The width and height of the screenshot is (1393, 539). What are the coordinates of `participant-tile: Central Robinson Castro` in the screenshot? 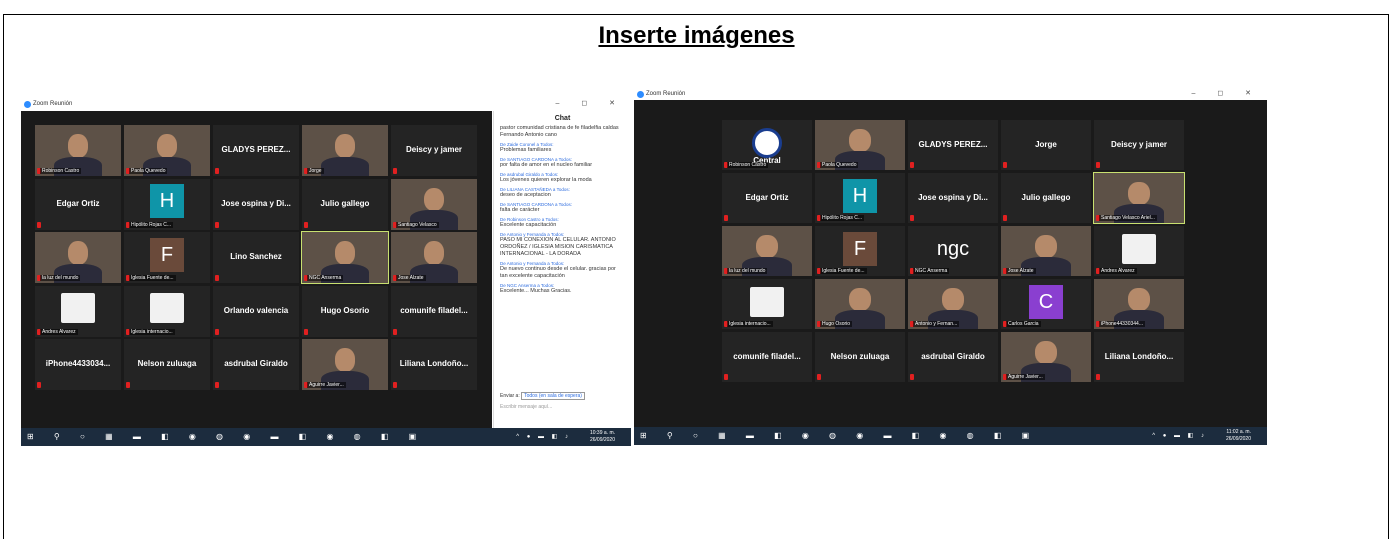 It's located at (767, 145).